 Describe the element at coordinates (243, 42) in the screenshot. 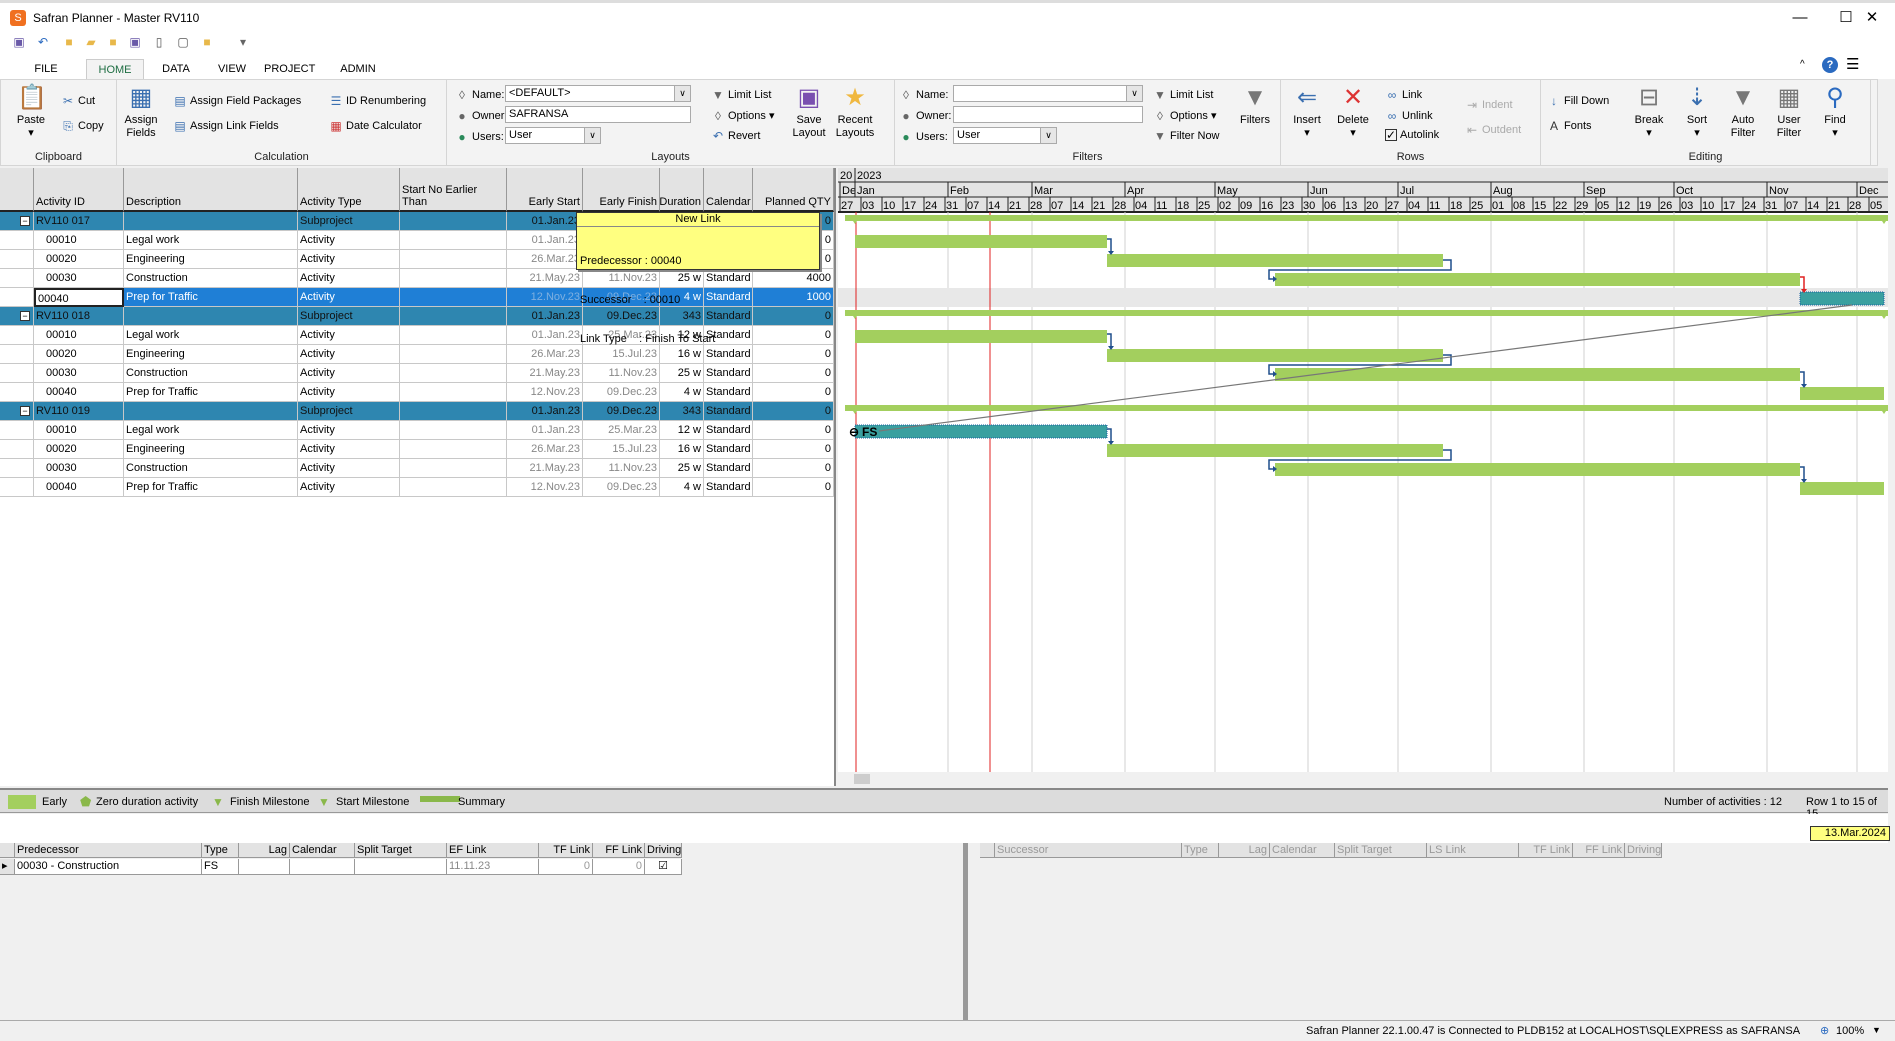

I see `customize-qat-icon: ▾` at that location.